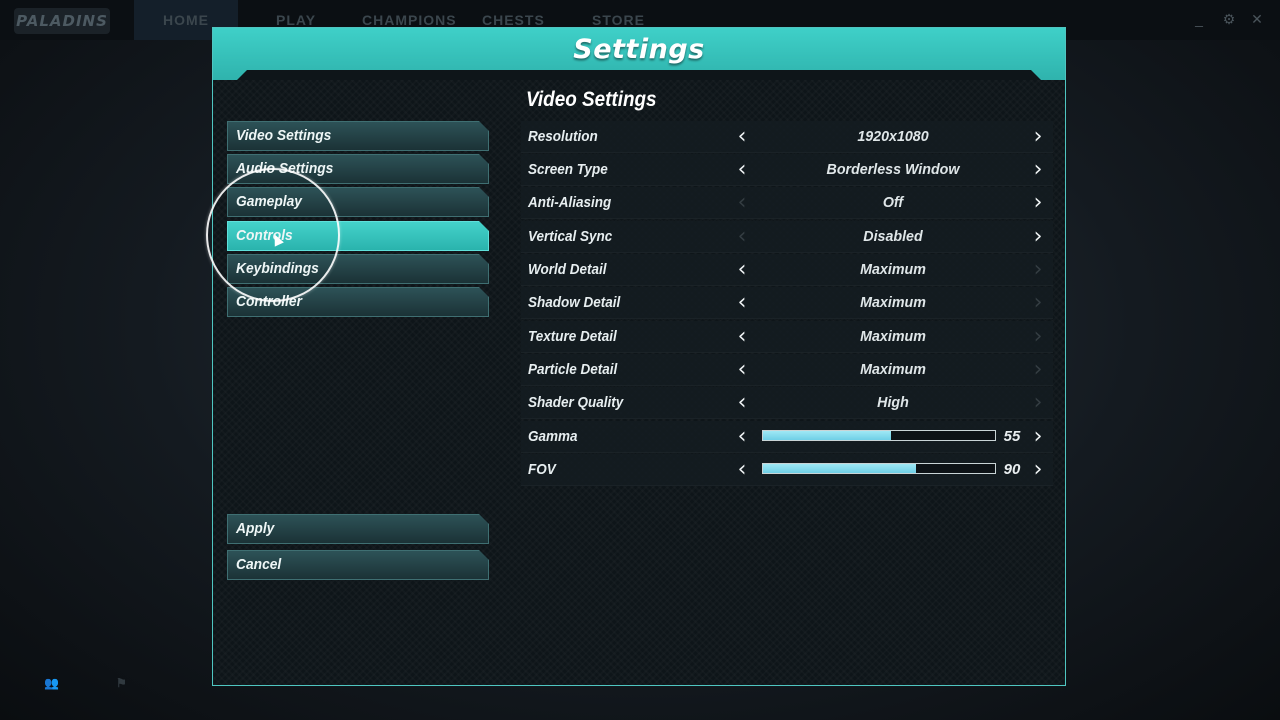 This screenshot has height=720, width=1280. What do you see at coordinates (358, 302) in the screenshot?
I see `menu-controller: Controller` at bounding box center [358, 302].